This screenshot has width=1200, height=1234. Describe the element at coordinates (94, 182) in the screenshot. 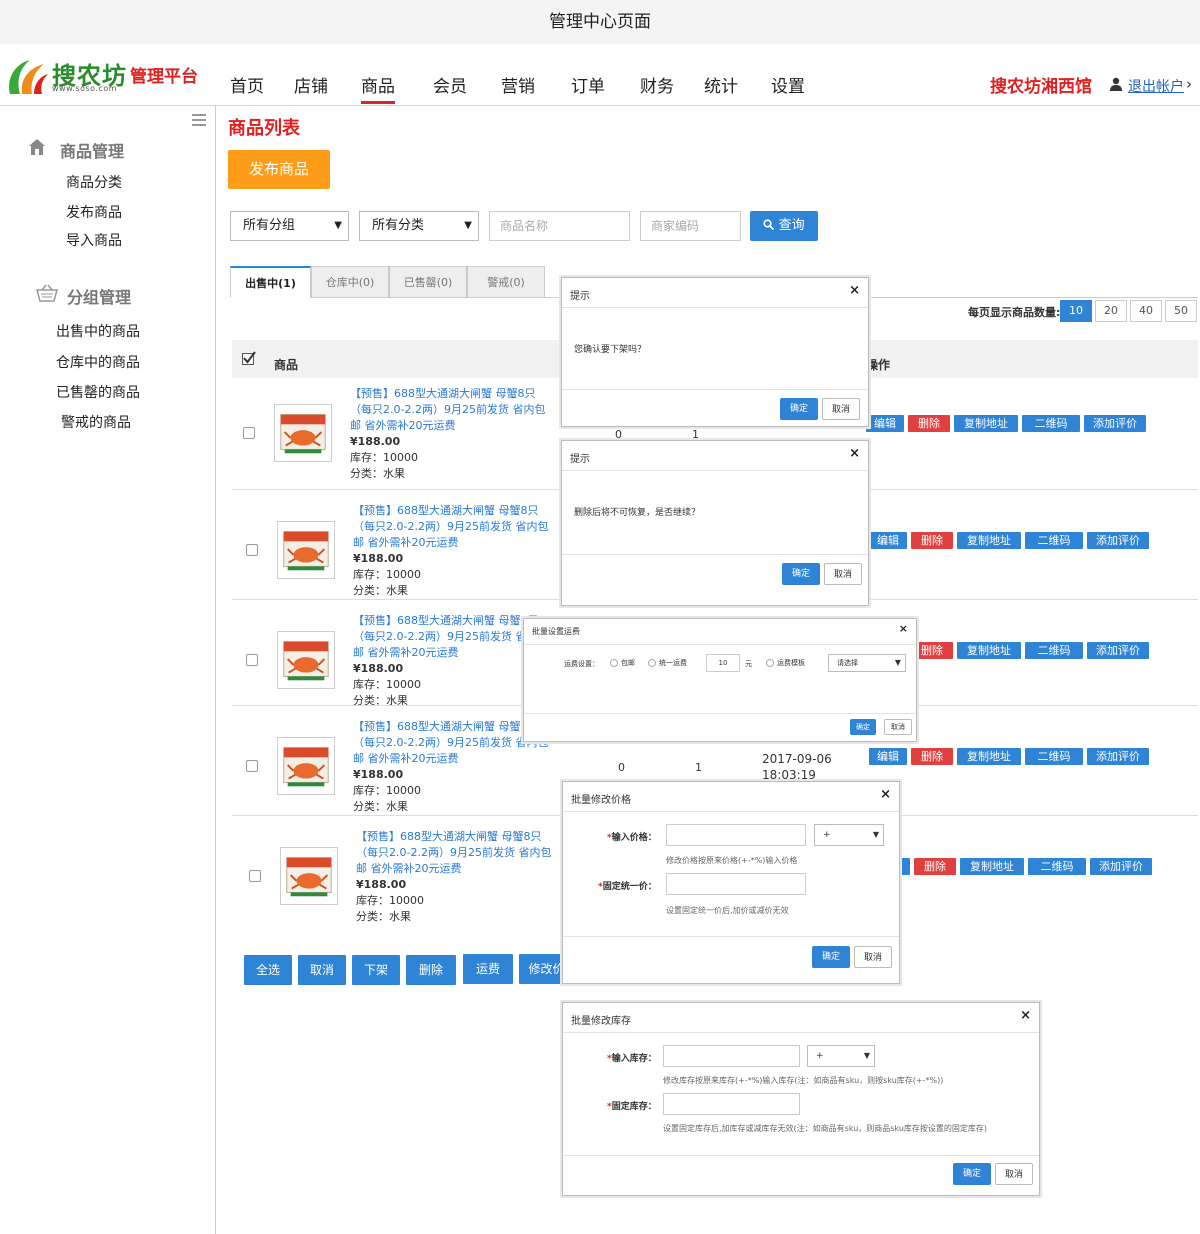

I see `sidebar-item-category: 商品分类` at that location.